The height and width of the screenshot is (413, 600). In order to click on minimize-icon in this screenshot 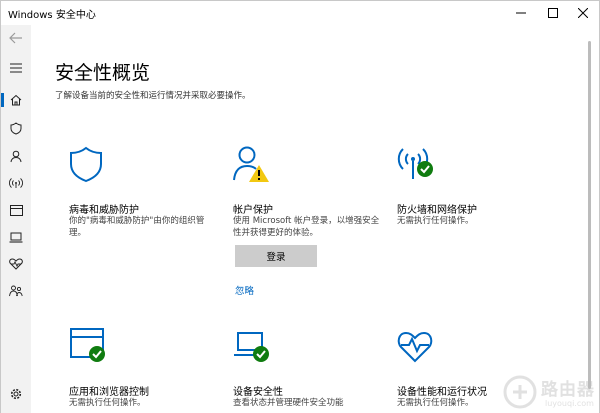, I will do `click(521, 13)`.